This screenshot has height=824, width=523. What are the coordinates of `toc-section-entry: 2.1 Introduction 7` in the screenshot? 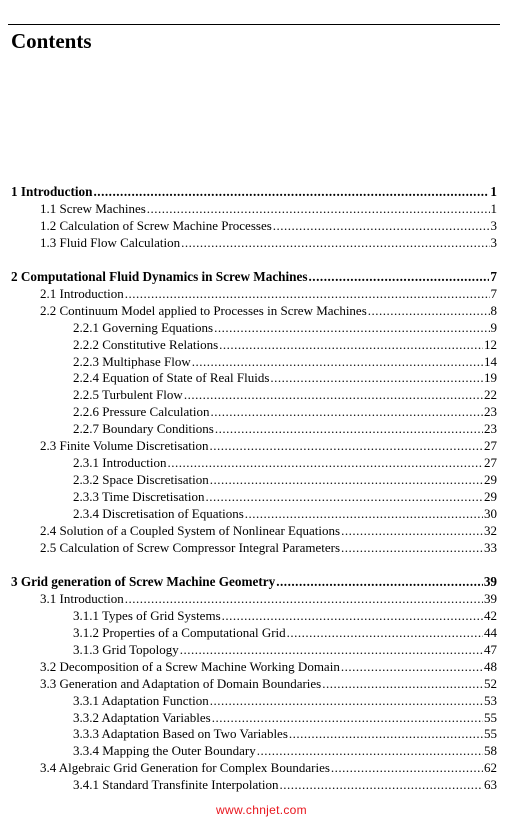 It's located at (268, 293).